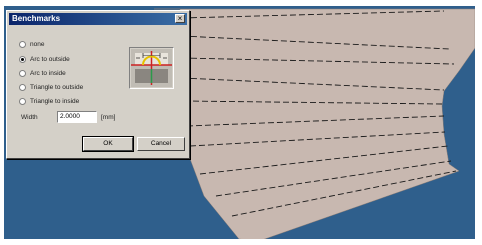  I want to click on benchmark-preview-icon, so click(151, 68).